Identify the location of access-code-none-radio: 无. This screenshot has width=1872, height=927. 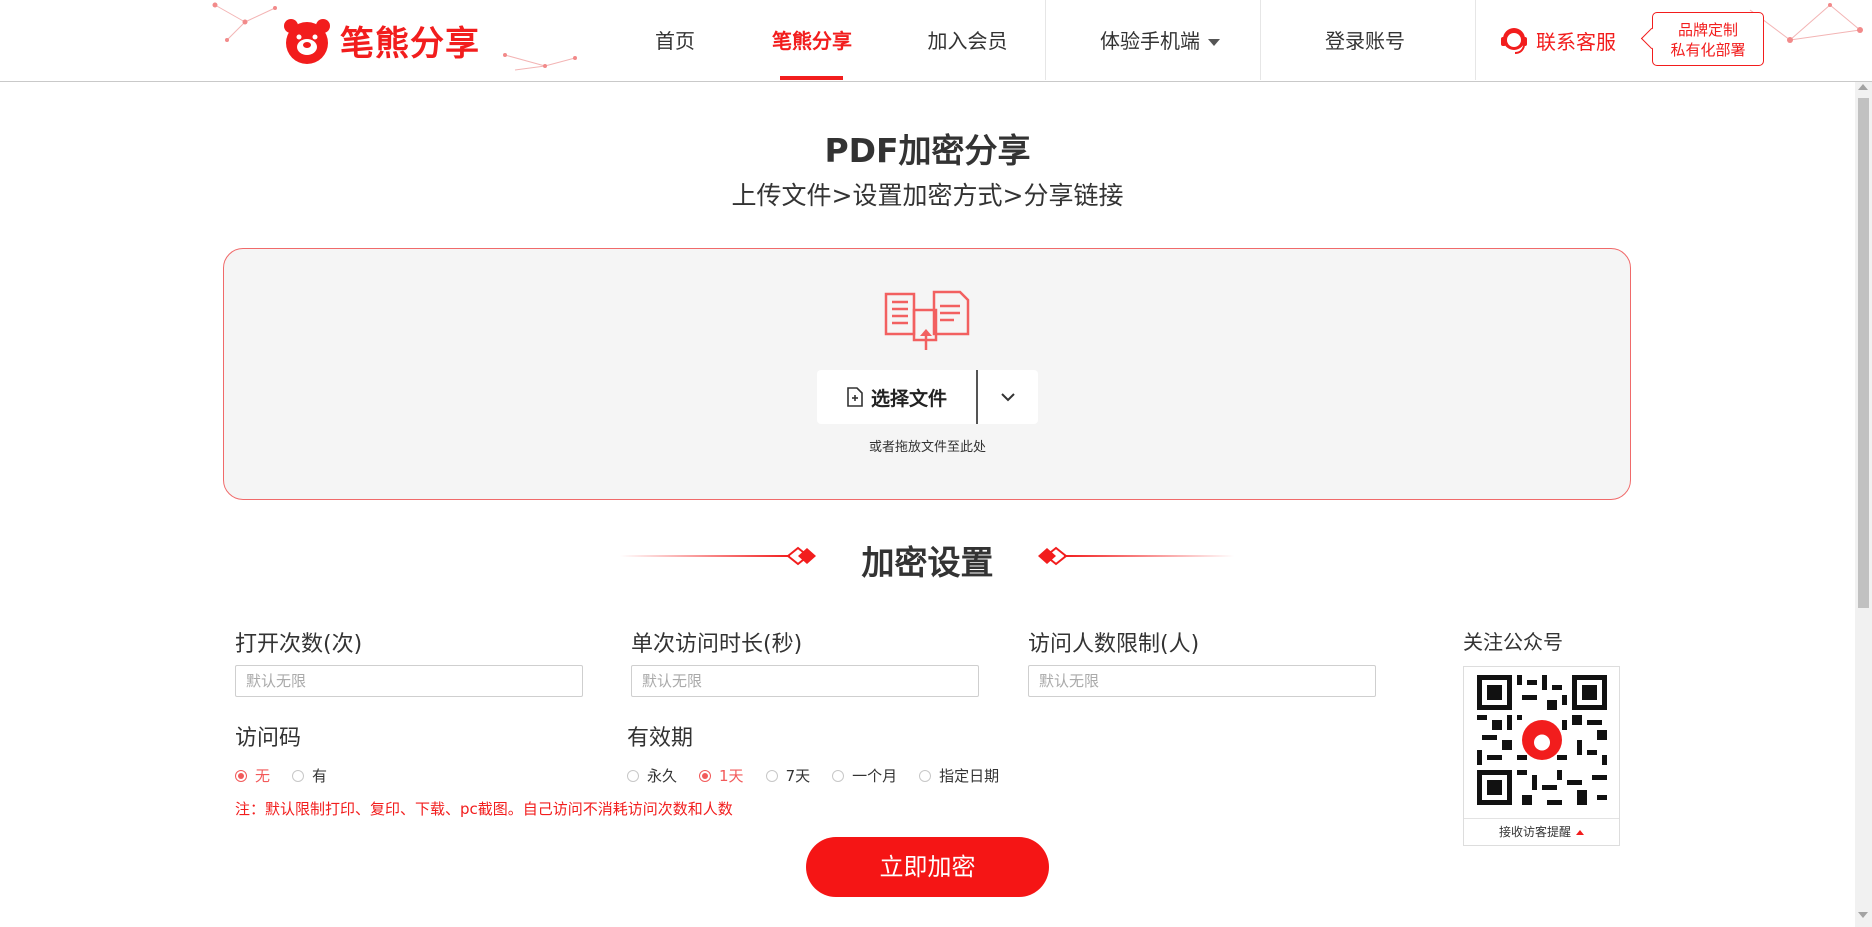
(252, 775).